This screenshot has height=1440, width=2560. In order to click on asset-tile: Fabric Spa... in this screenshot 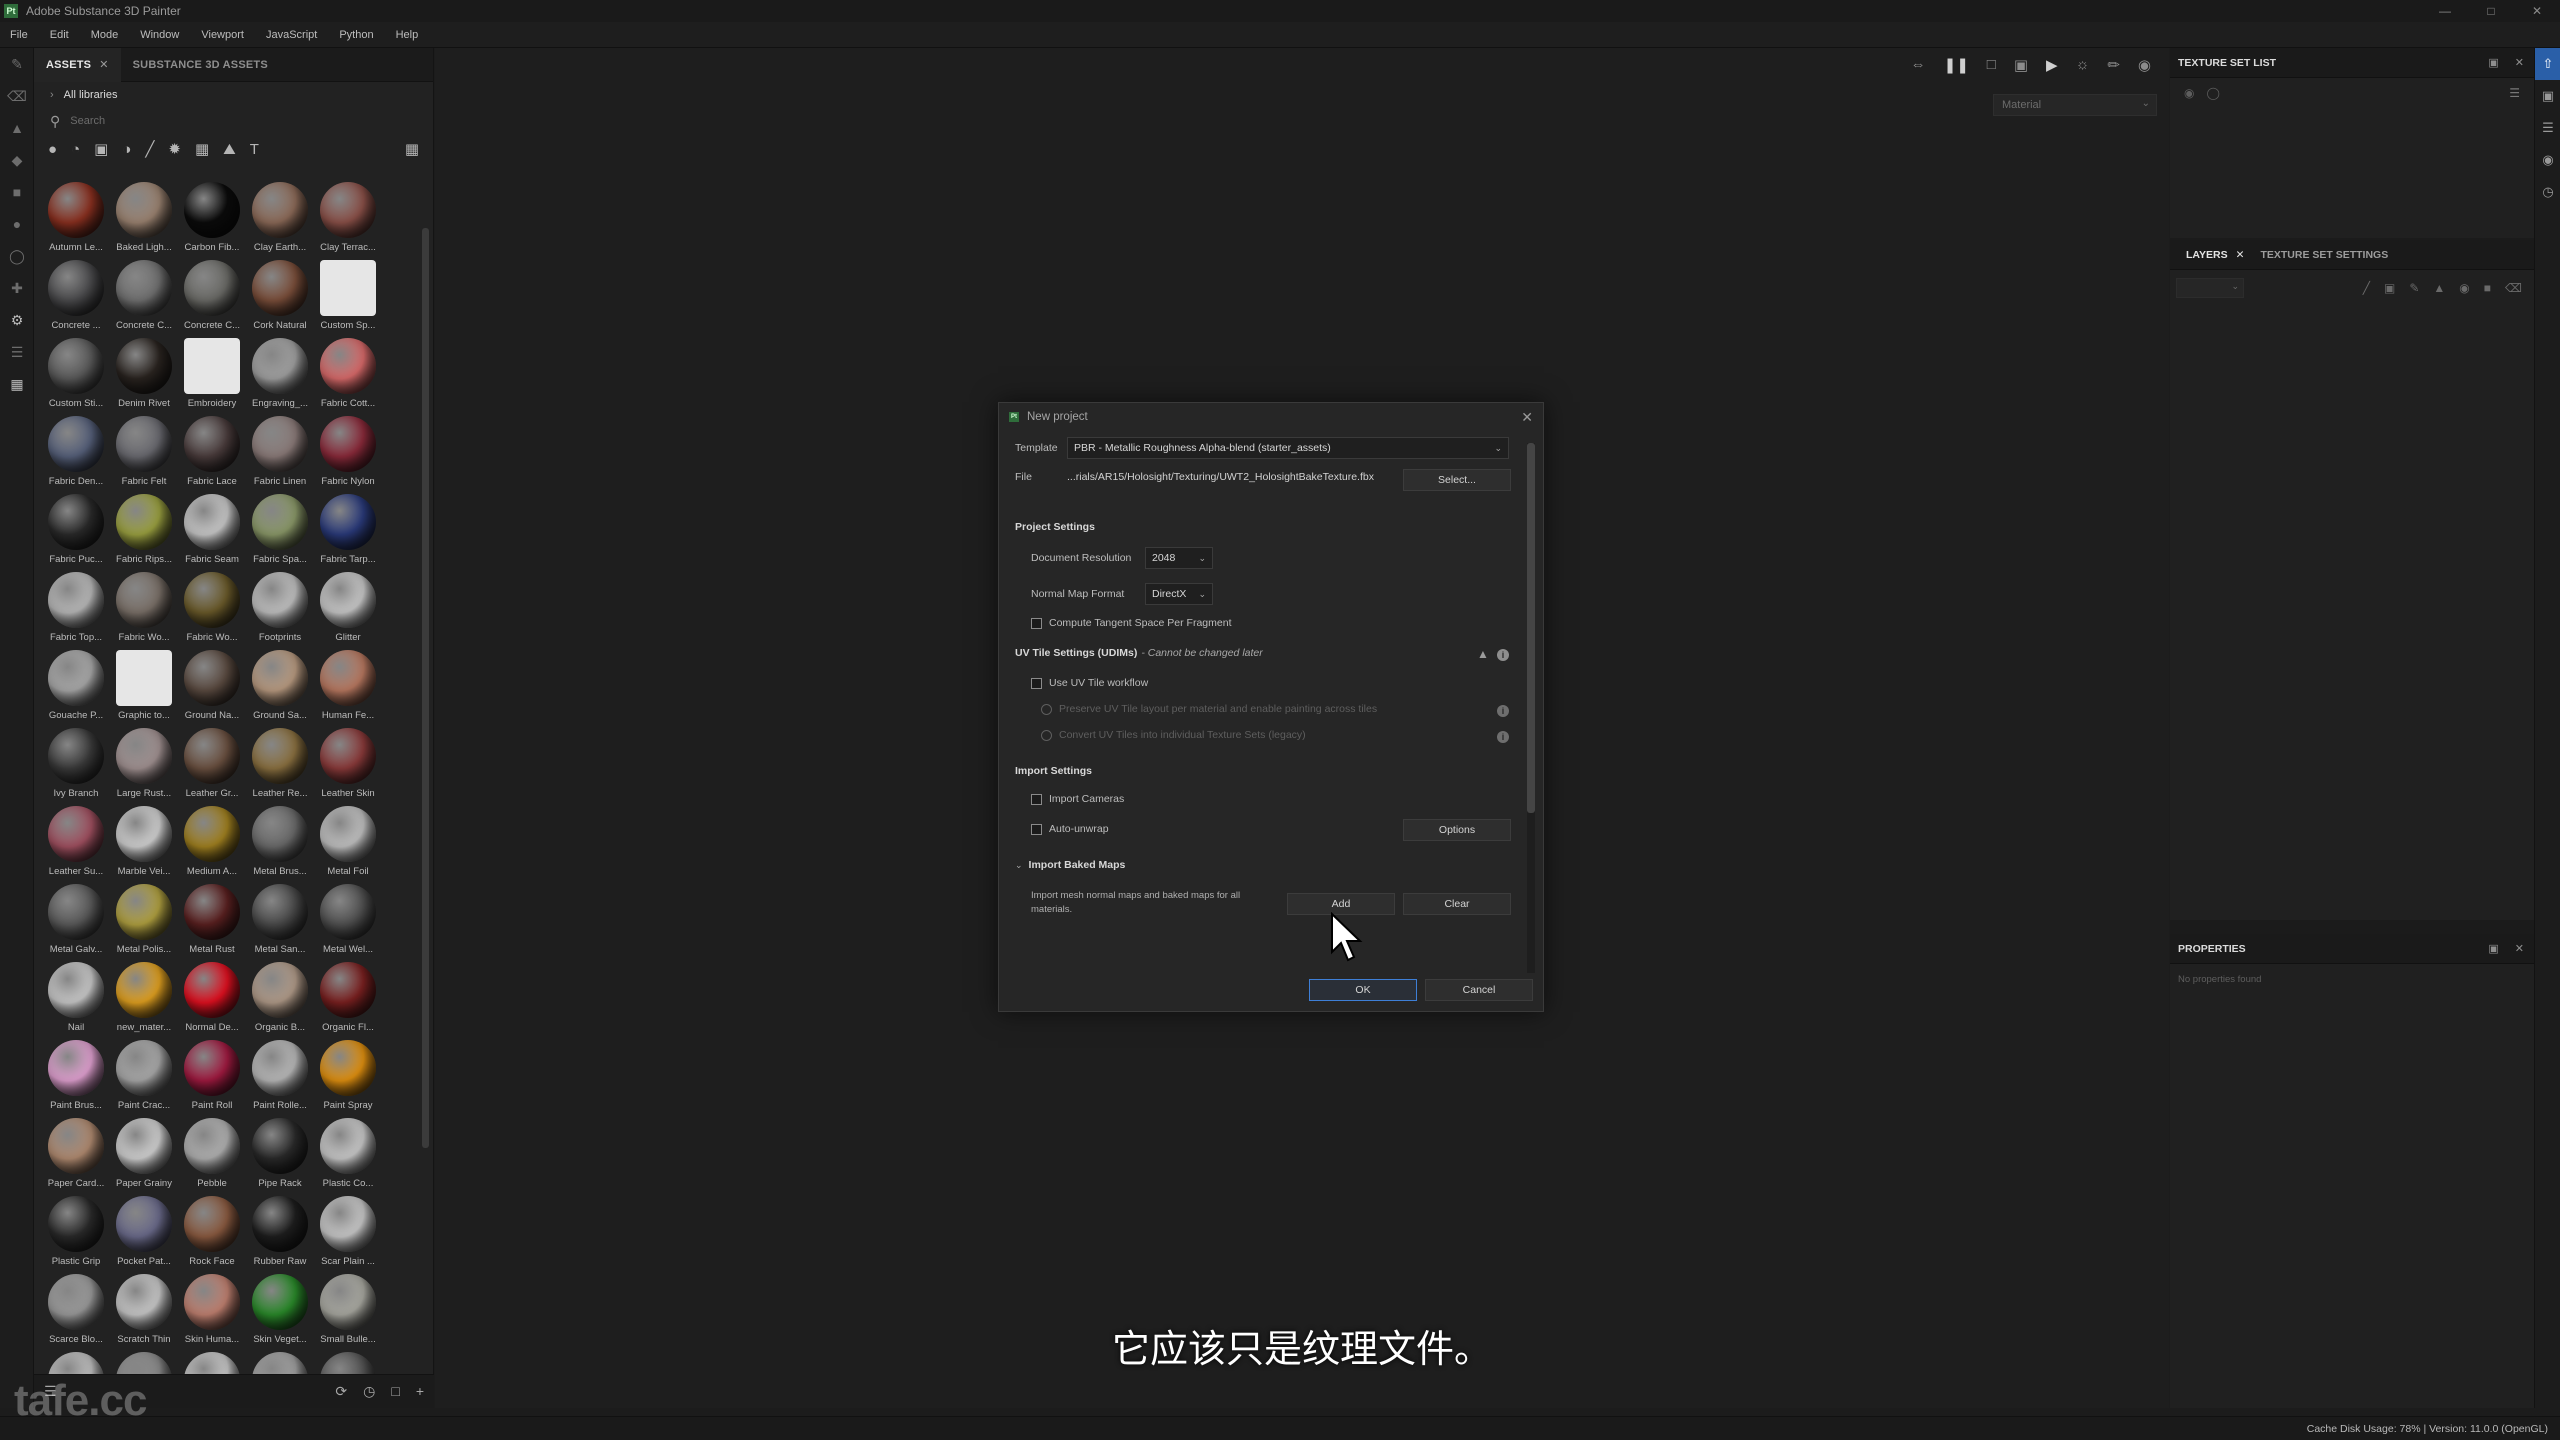, I will do `click(280, 533)`.